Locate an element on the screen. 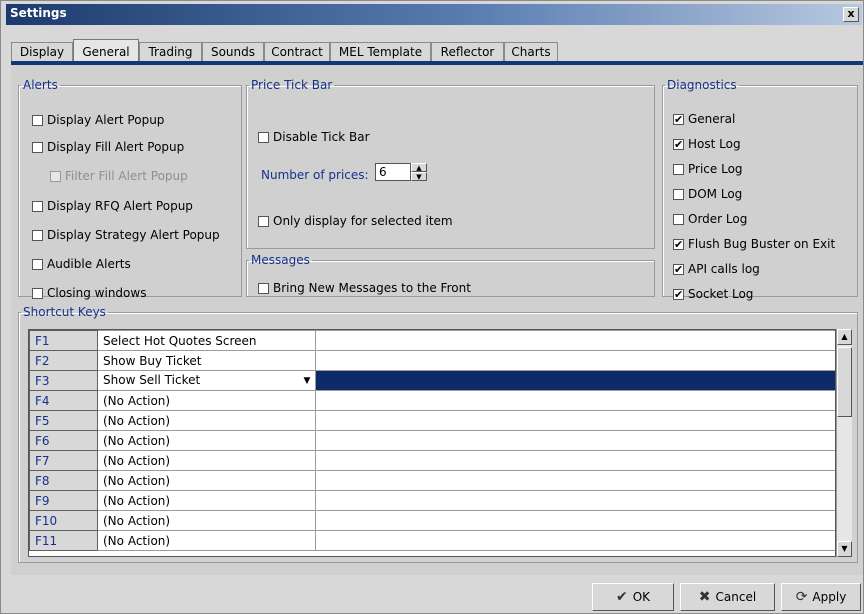 The image size is (864, 614). alert-option-display-rfq-alert-popup: Display RFQ Alert Popup is located at coordinates (112, 206).